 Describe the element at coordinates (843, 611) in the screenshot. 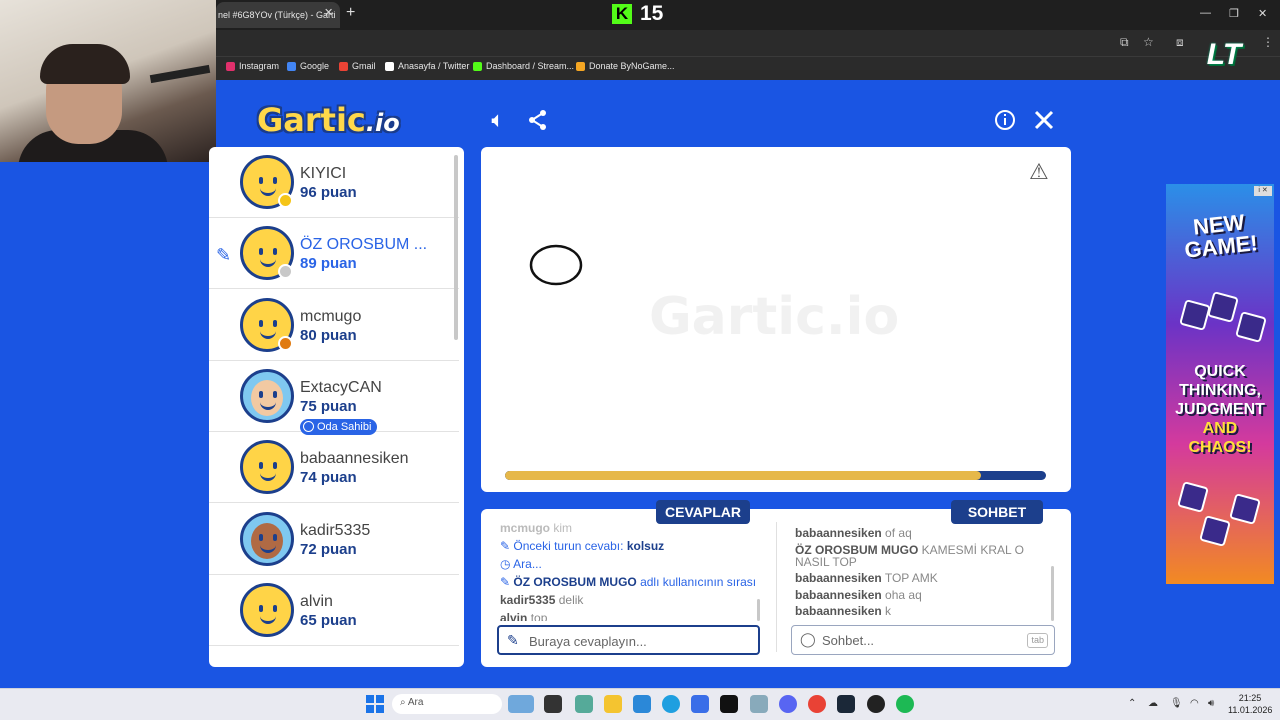

I see `chat-message: babaannesiken k` at that location.